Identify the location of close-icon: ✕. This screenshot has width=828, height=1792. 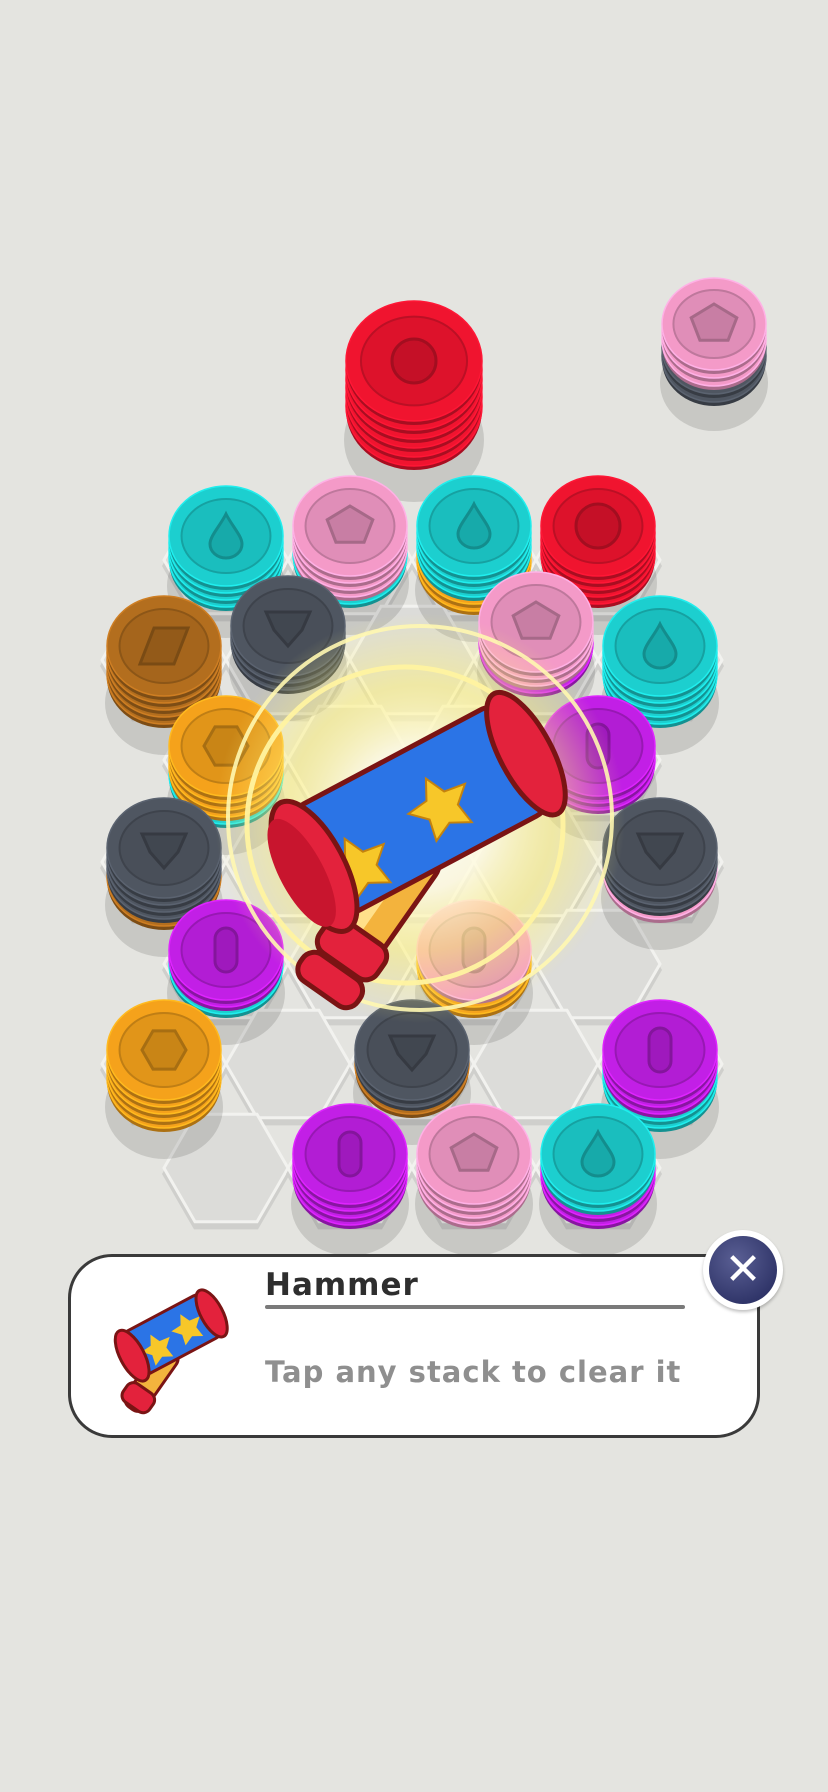
(743, 1270).